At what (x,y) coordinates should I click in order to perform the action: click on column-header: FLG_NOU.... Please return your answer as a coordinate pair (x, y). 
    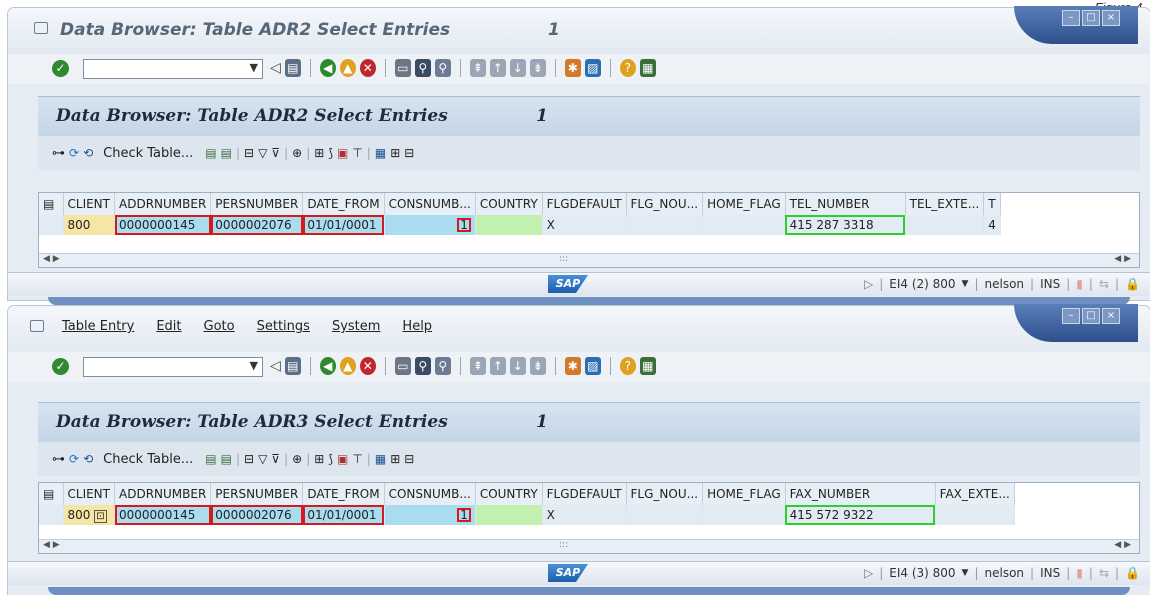
    Looking at the image, I should click on (665, 494).